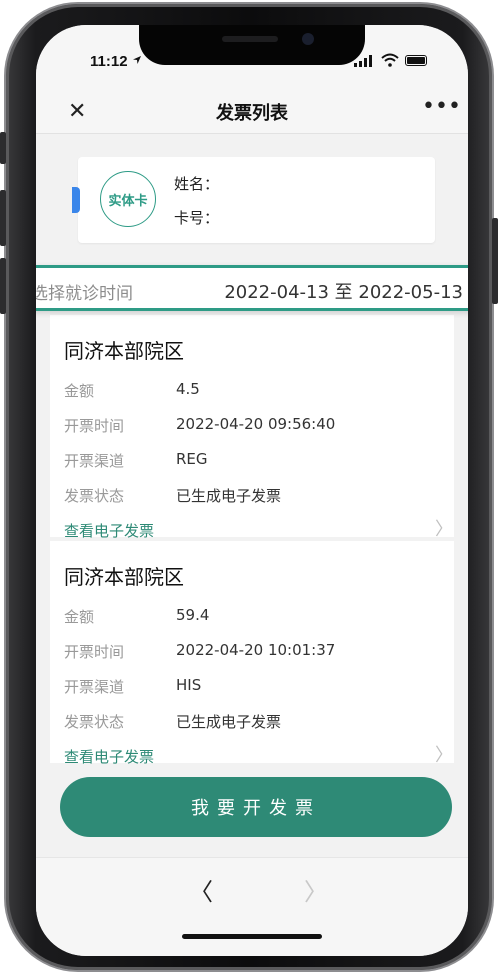 This screenshot has height=977, width=500. Describe the element at coordinates (256, 424) in the screenshot. I see `issue-time-value: 2022-04-20 09:56:40` at that location.